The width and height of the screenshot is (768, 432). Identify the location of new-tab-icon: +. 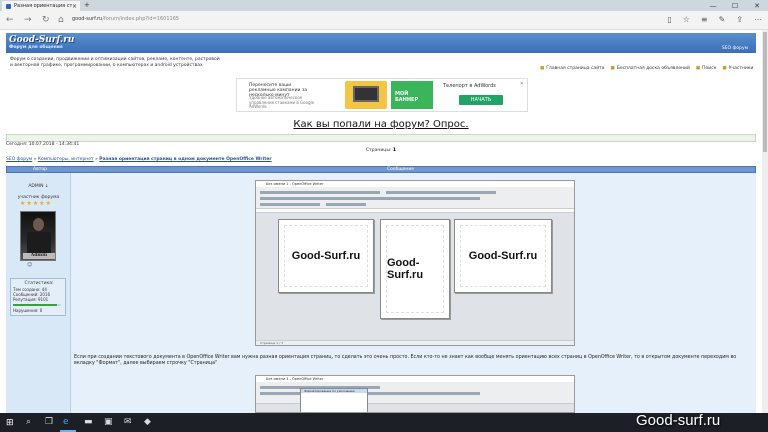
(87, 5).